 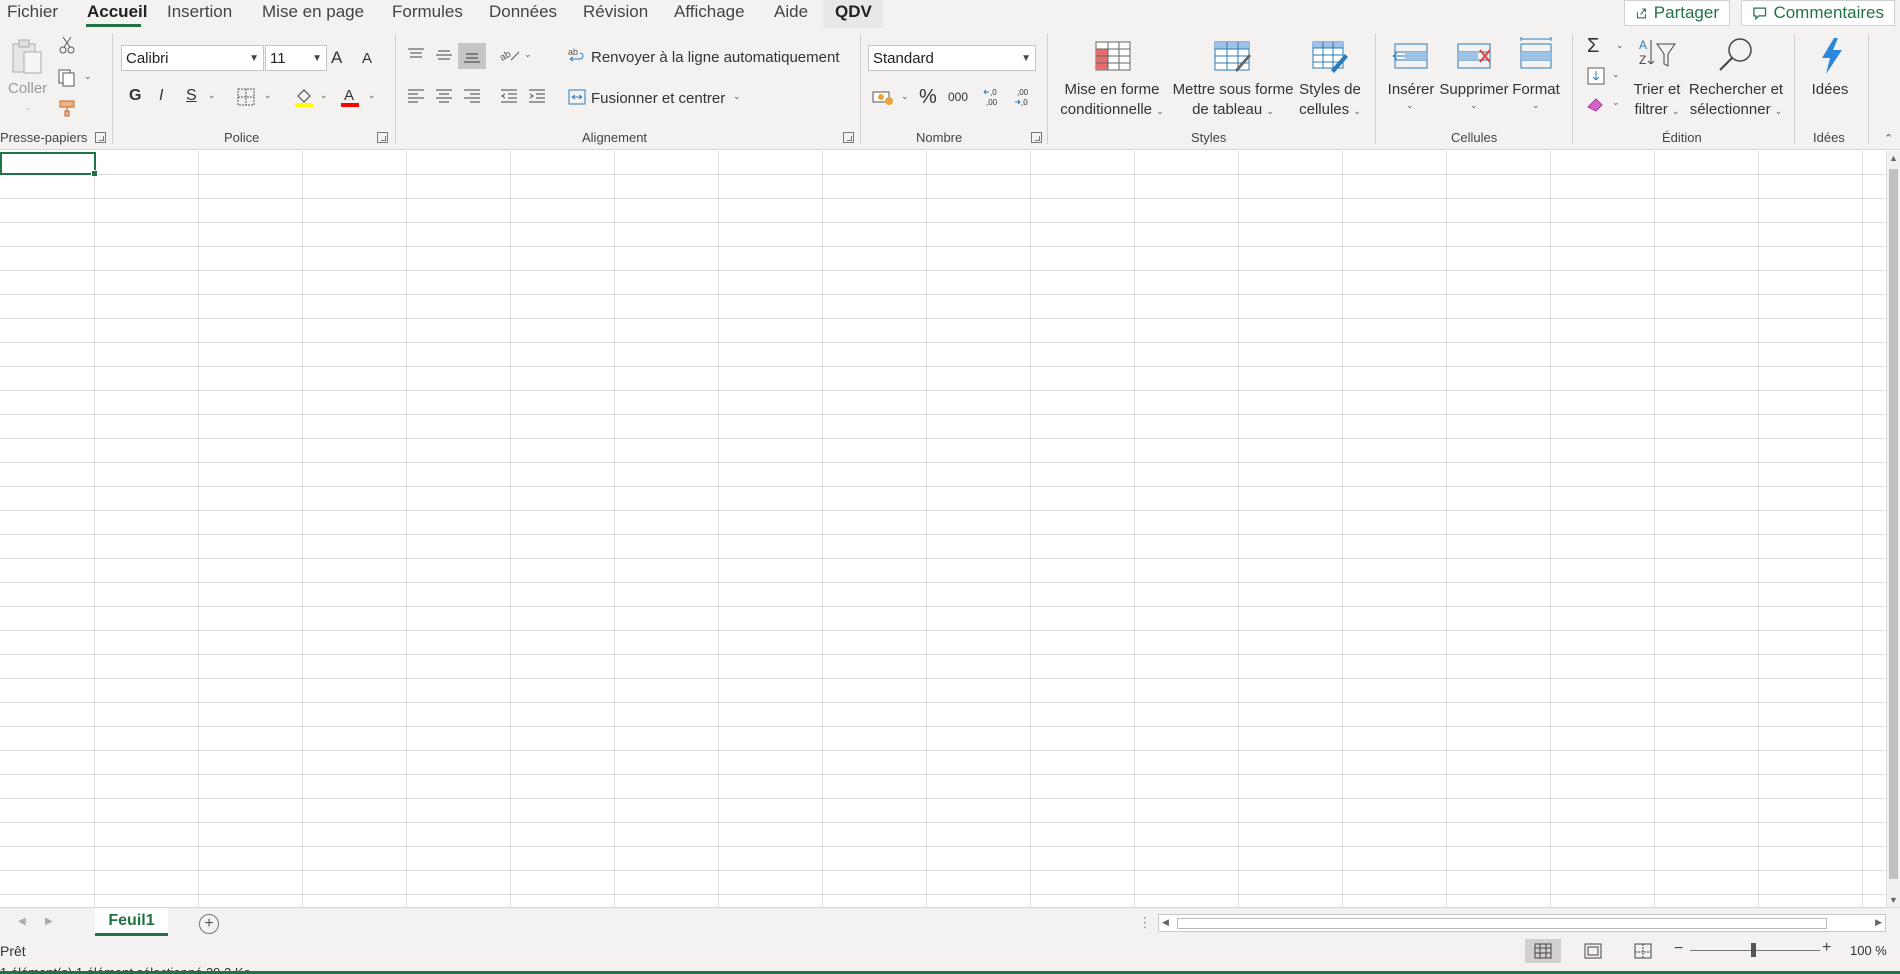 I want to click on cut-icon, so click(x=67, y=45).